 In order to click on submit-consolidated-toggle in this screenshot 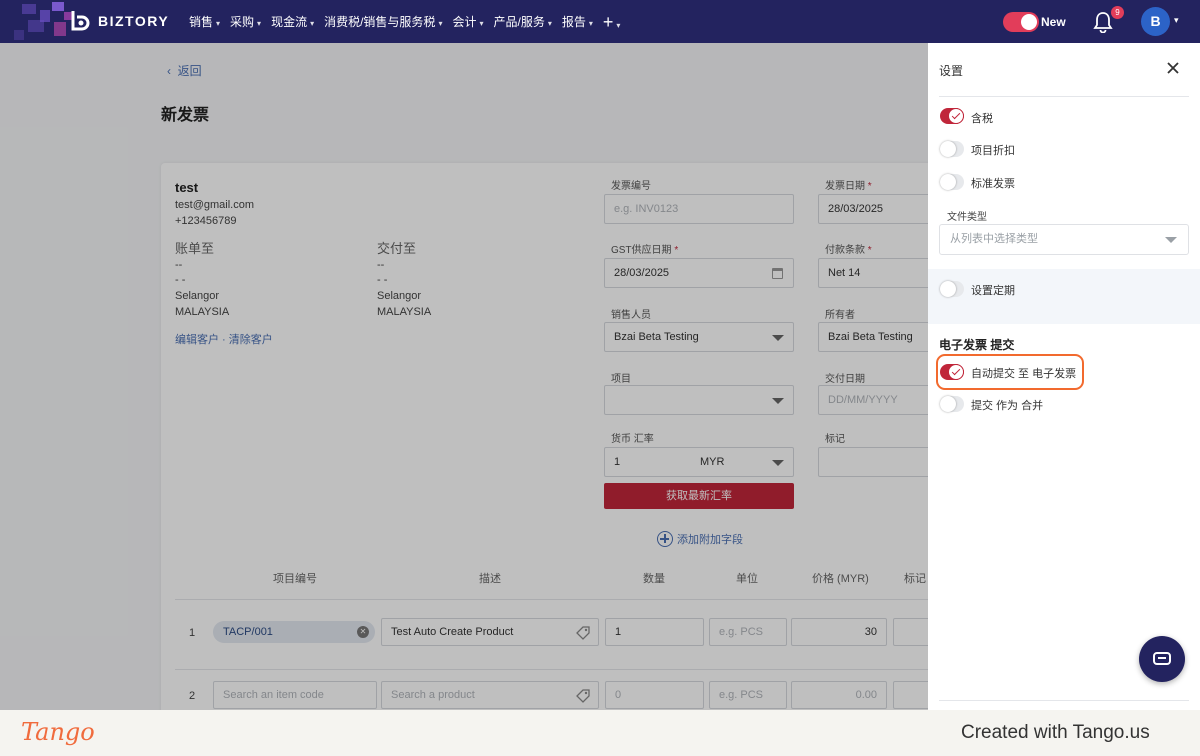, I will do `click(952, 404)`.